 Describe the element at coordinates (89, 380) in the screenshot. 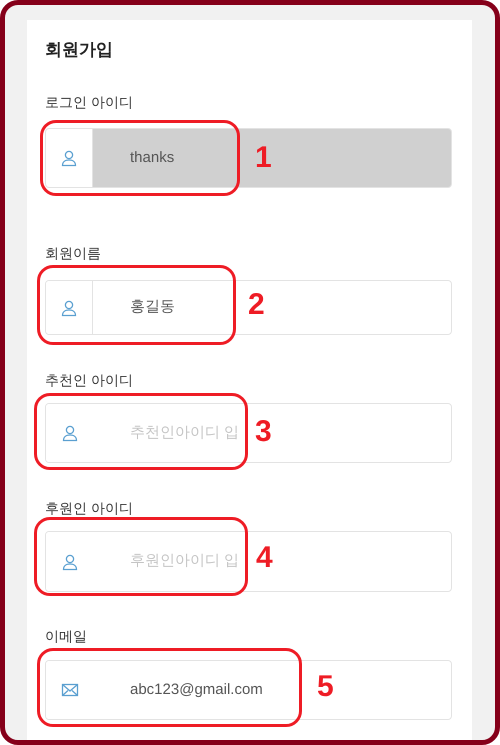

I see `field-label: 추천인 아이디` at that location.